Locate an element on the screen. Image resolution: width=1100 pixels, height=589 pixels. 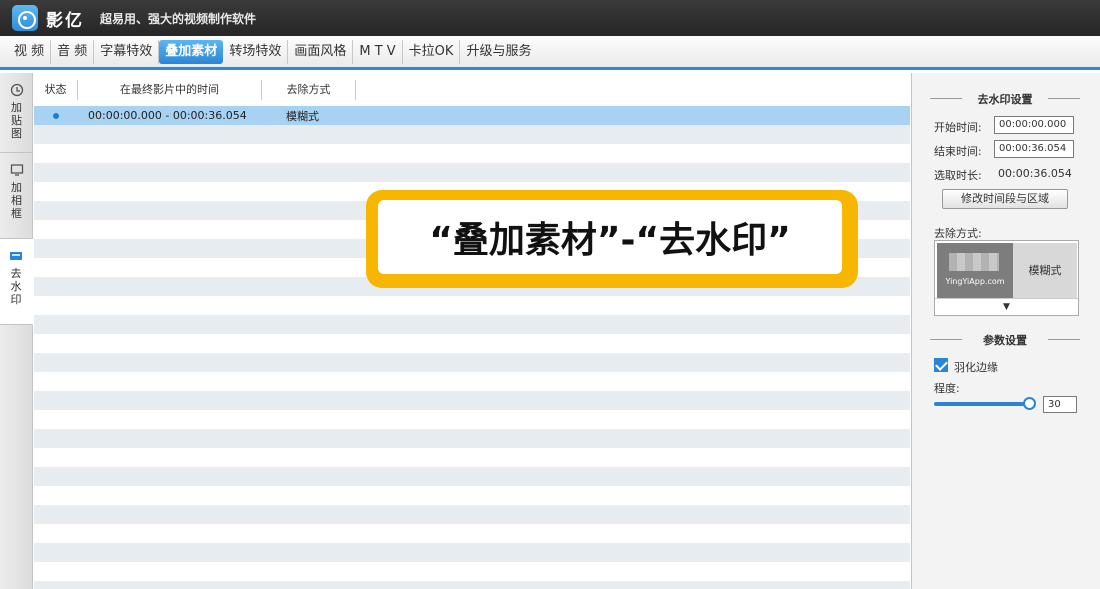
menu-video: 视 频 is located at coordinates (30, 51).